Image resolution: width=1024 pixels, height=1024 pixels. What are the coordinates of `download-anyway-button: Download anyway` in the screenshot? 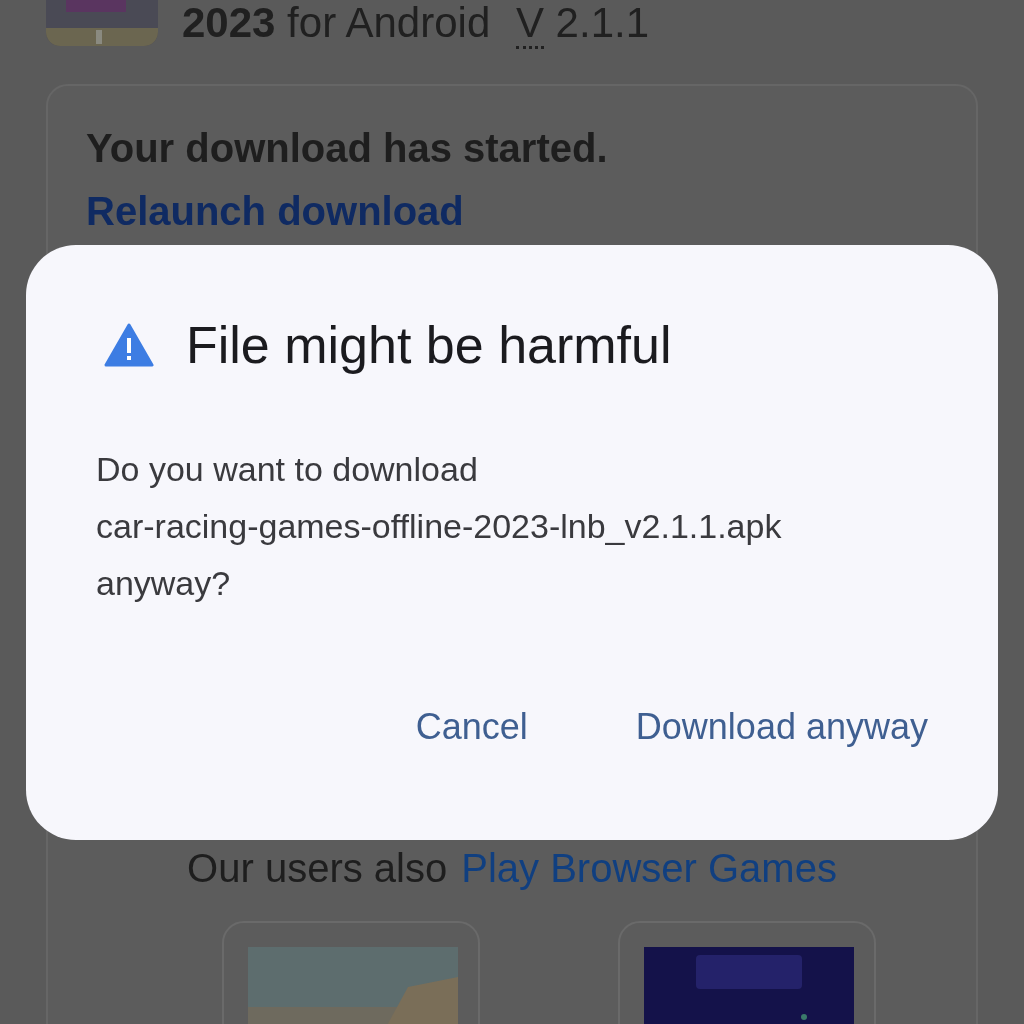 It's located at (781, 727).